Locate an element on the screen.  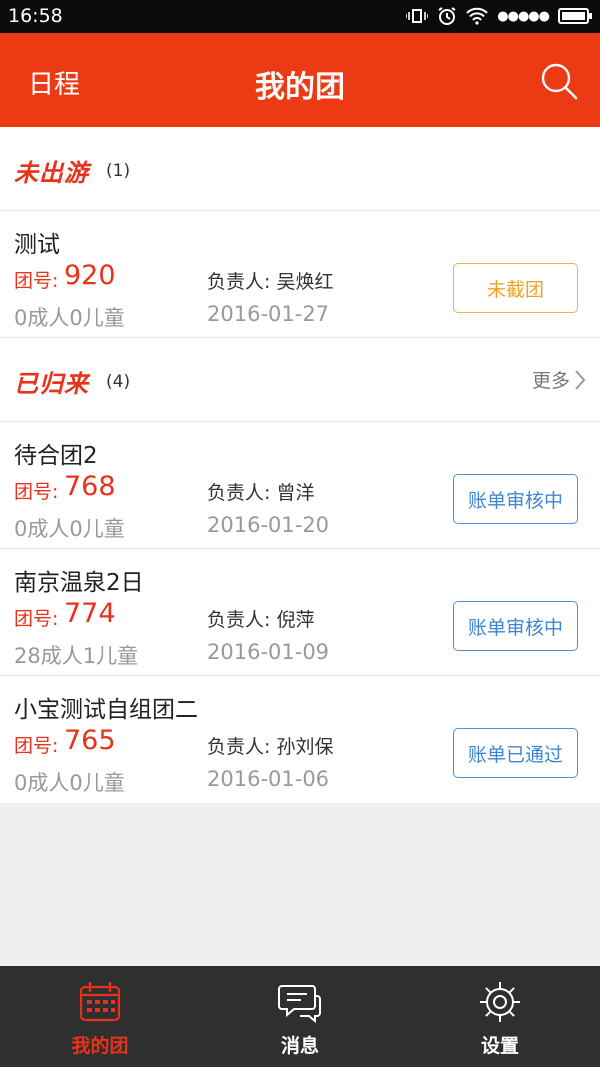
group-date: 2016-01-06 is located at coordinates (268, 779).